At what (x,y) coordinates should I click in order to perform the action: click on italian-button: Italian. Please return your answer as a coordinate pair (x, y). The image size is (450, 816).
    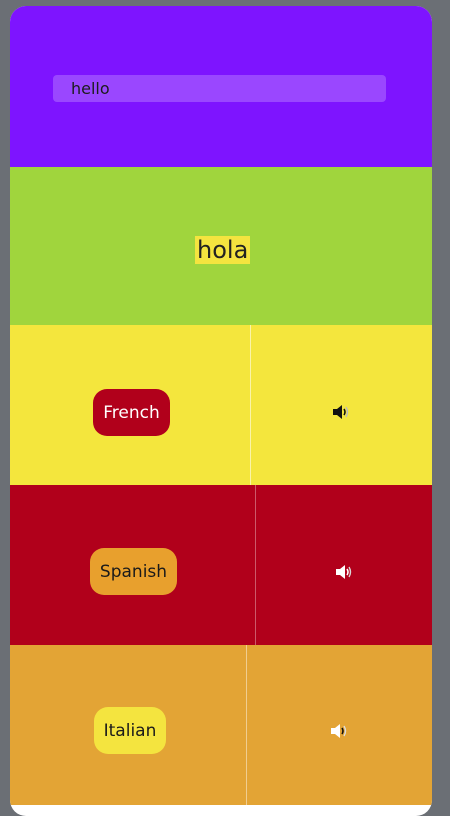
    Looking at the image, I should click on (130, 730).